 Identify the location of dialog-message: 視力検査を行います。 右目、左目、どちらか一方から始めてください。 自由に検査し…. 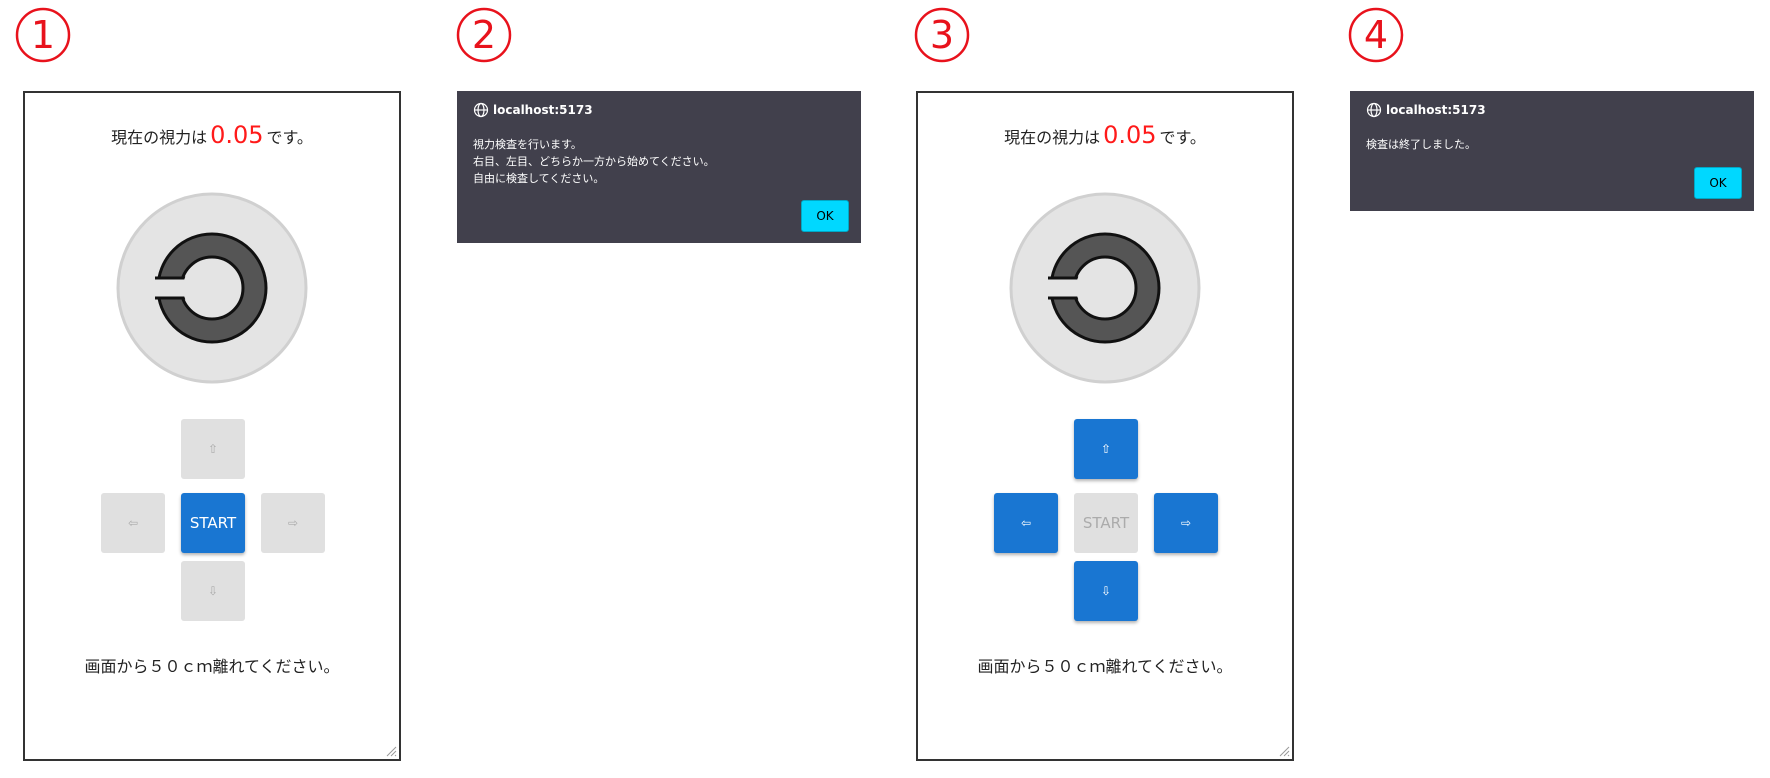
(594, 161).